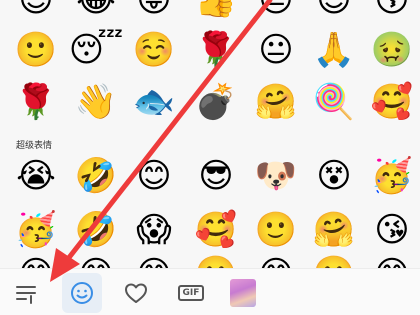  I want to click on emoji-glyph: 🍭, so click(334, 102).